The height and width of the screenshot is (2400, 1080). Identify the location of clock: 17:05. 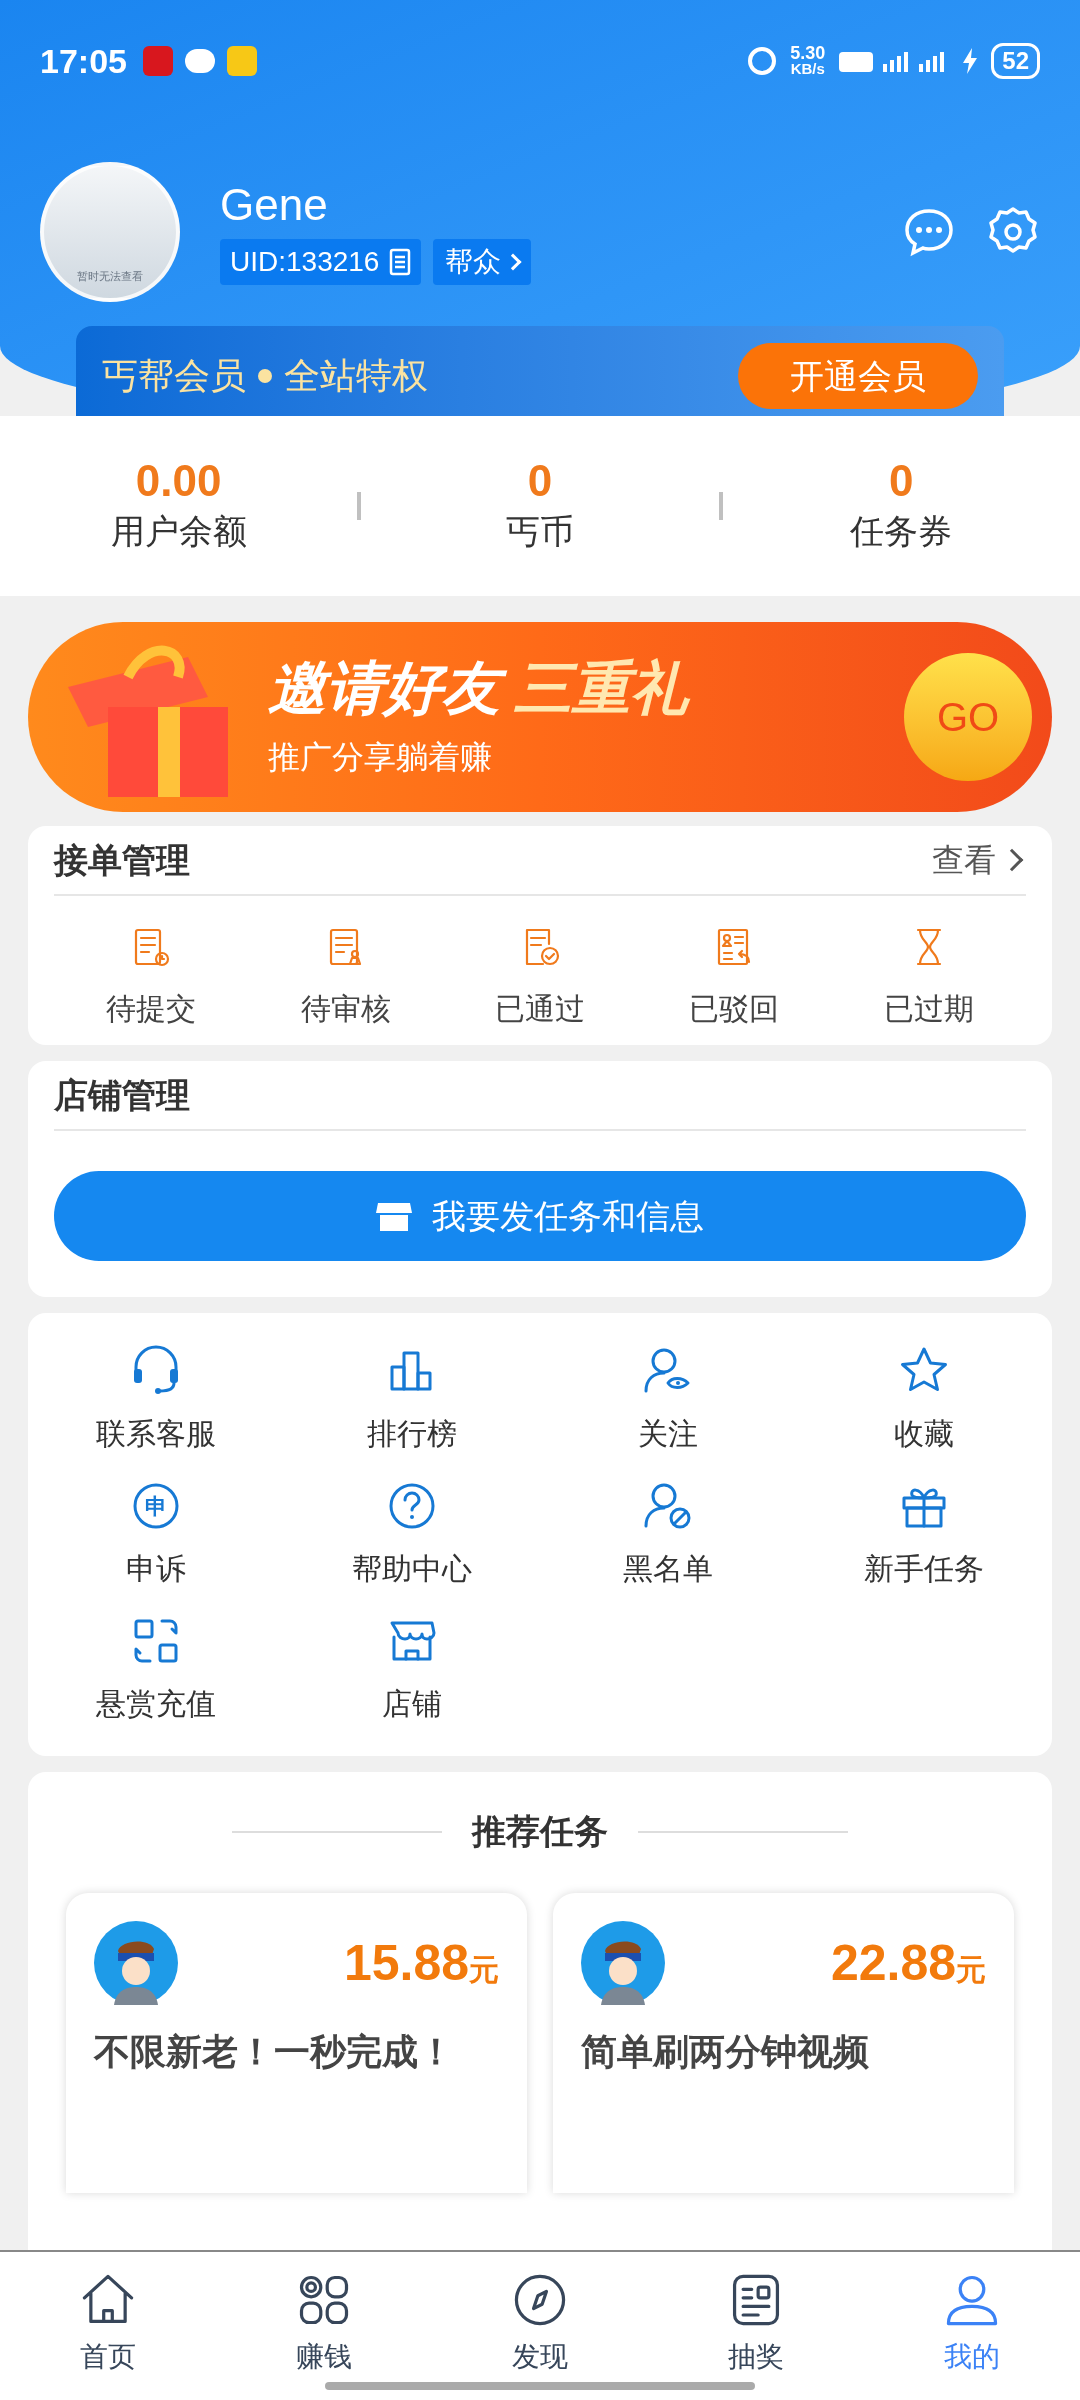
(83, 61).